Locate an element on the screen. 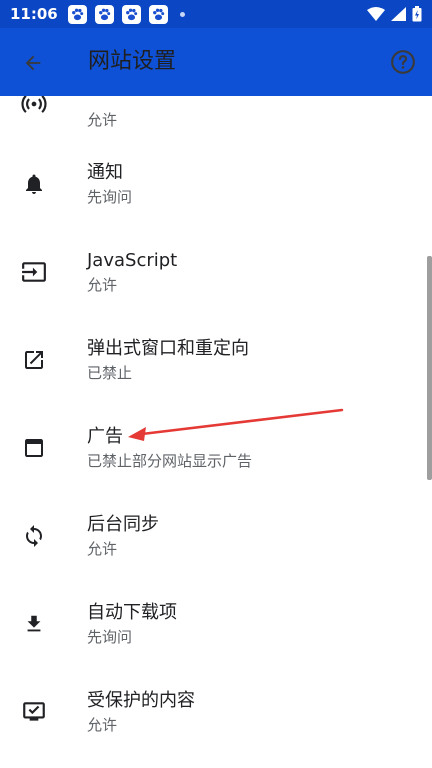 This screenshot has width=432, height=768. setting-title: JavaScript is located at coordinates (132, 260).